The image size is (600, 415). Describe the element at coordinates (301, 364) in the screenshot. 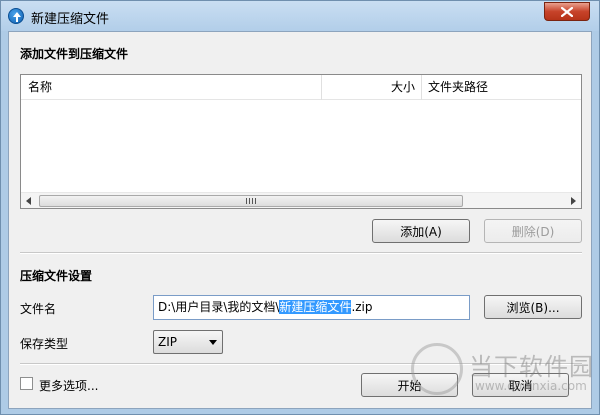

I see `divider-bottom` at that location.